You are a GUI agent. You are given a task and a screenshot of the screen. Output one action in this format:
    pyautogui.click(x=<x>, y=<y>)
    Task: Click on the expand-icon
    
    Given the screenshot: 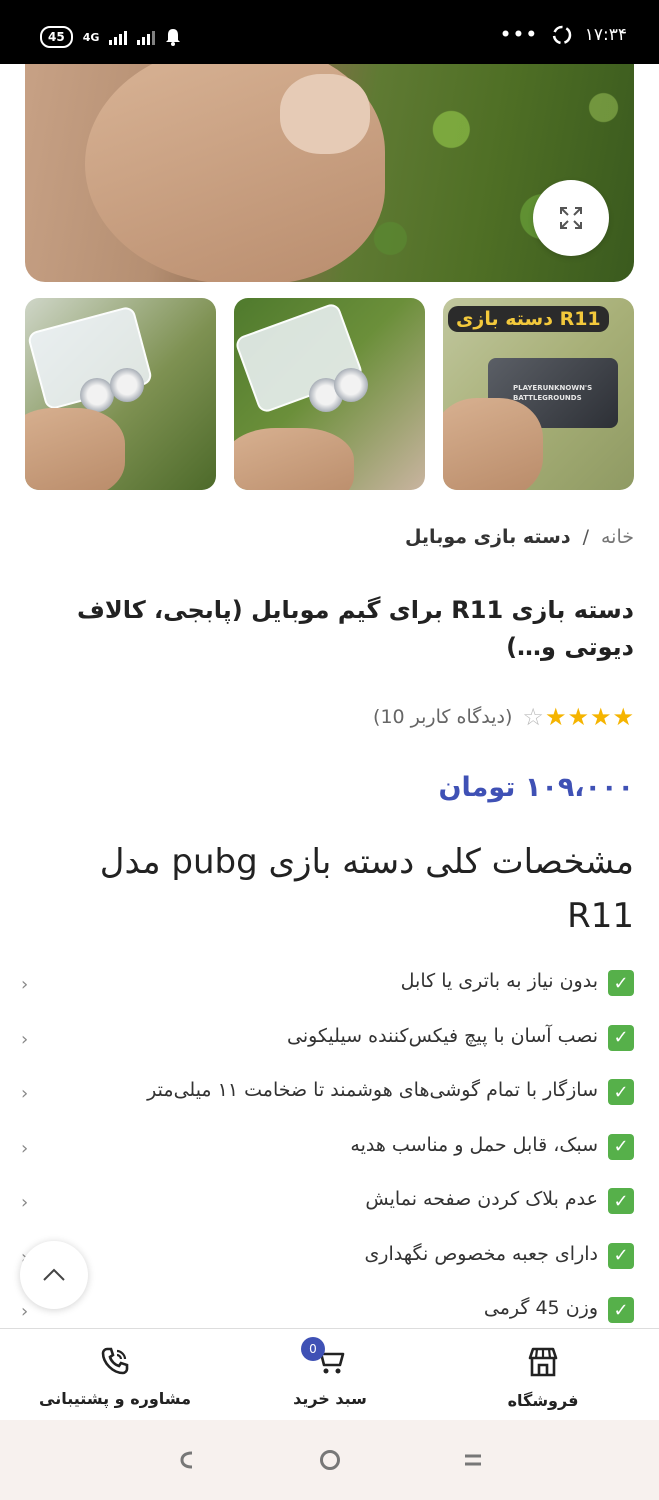 What is the action you would take?
    pyautogui.click(x=571, y=218)
    